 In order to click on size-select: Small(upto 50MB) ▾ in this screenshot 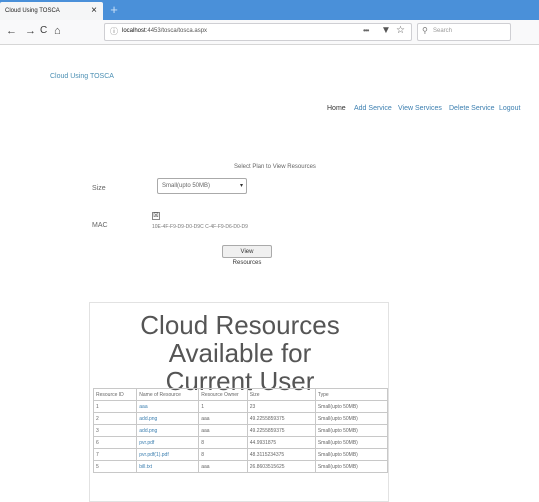, I will do `click(202, 186)`.